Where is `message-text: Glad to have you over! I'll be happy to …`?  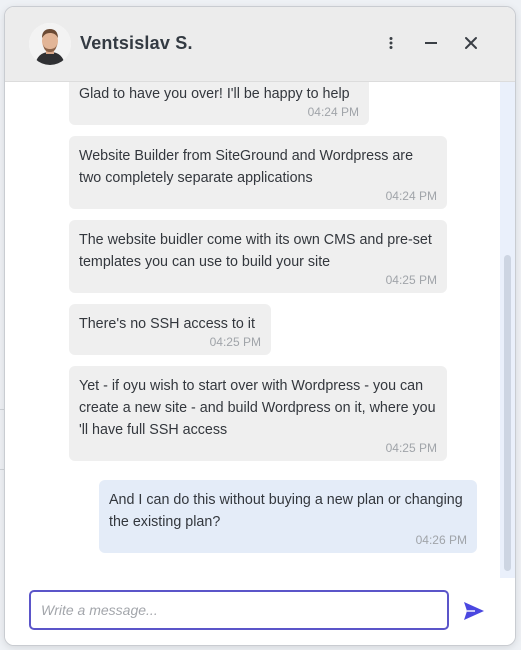
message-text: Glad to have you over! I'll be happy to … is located at coordinates (214, 94).